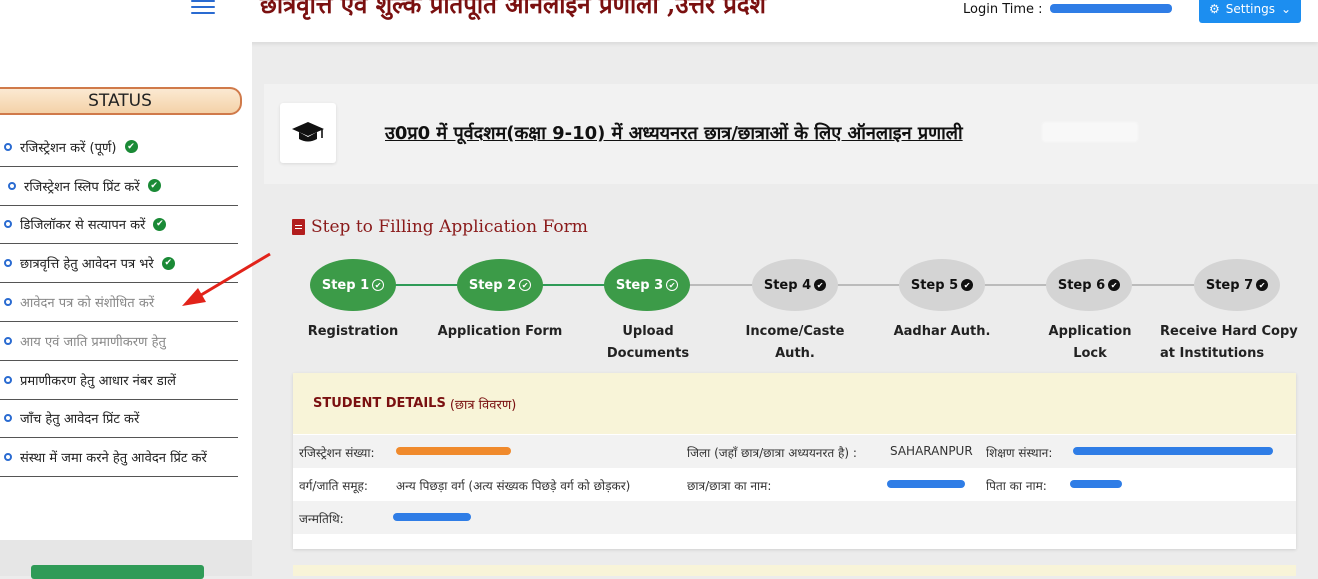 Image resolution: width=1318 pixels, height=579 pixels. I want to click on menu-item-label: रजिस्ट्रेशन करें (पूर्ण), so click(68, 148).